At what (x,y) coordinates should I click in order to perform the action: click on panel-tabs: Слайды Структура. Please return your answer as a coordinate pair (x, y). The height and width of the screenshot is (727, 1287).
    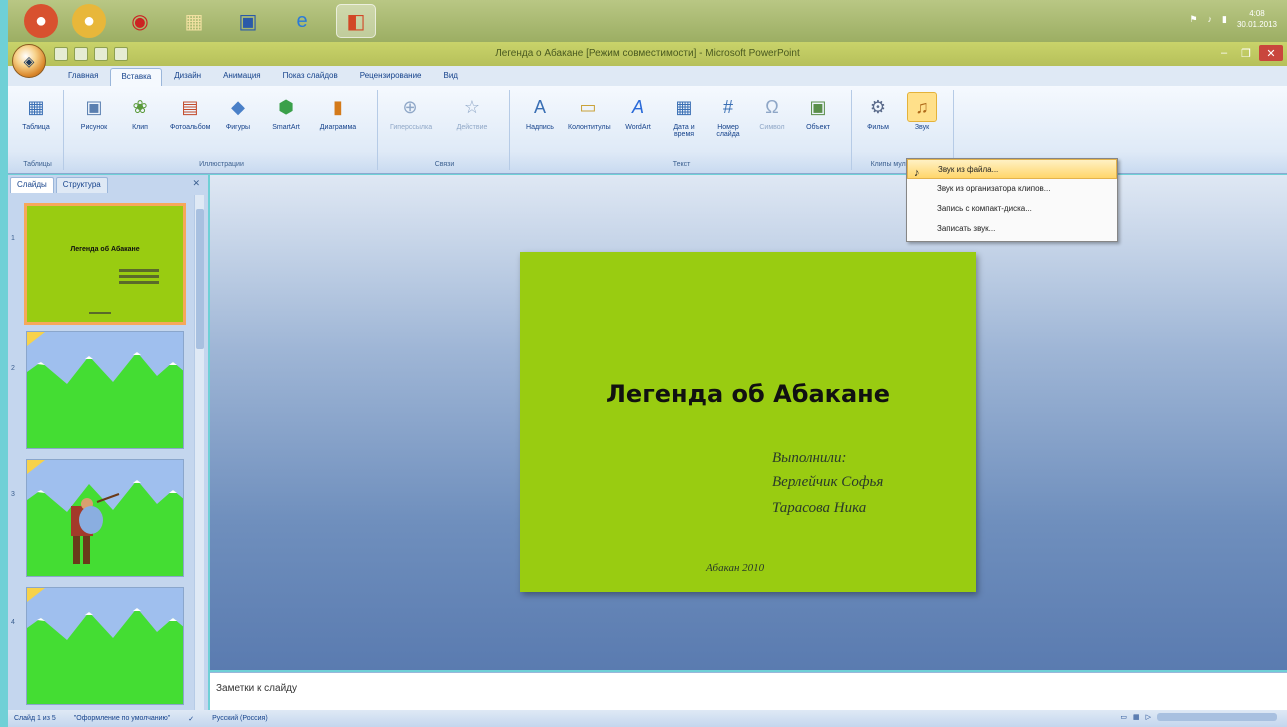
    Looking at the image, I should click on (108, 184).